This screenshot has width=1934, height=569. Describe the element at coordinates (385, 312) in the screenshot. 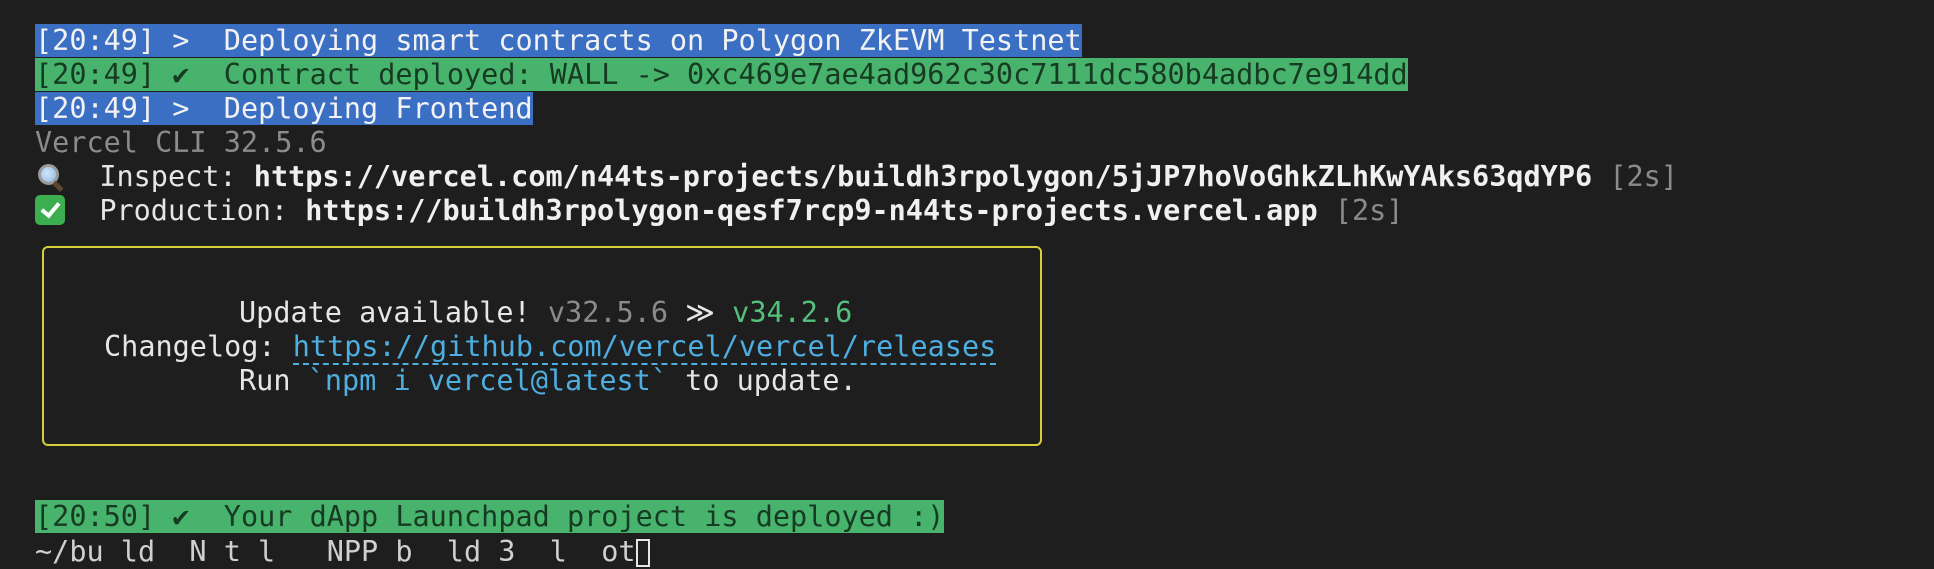

I see `update-title: Update available!` at that location.